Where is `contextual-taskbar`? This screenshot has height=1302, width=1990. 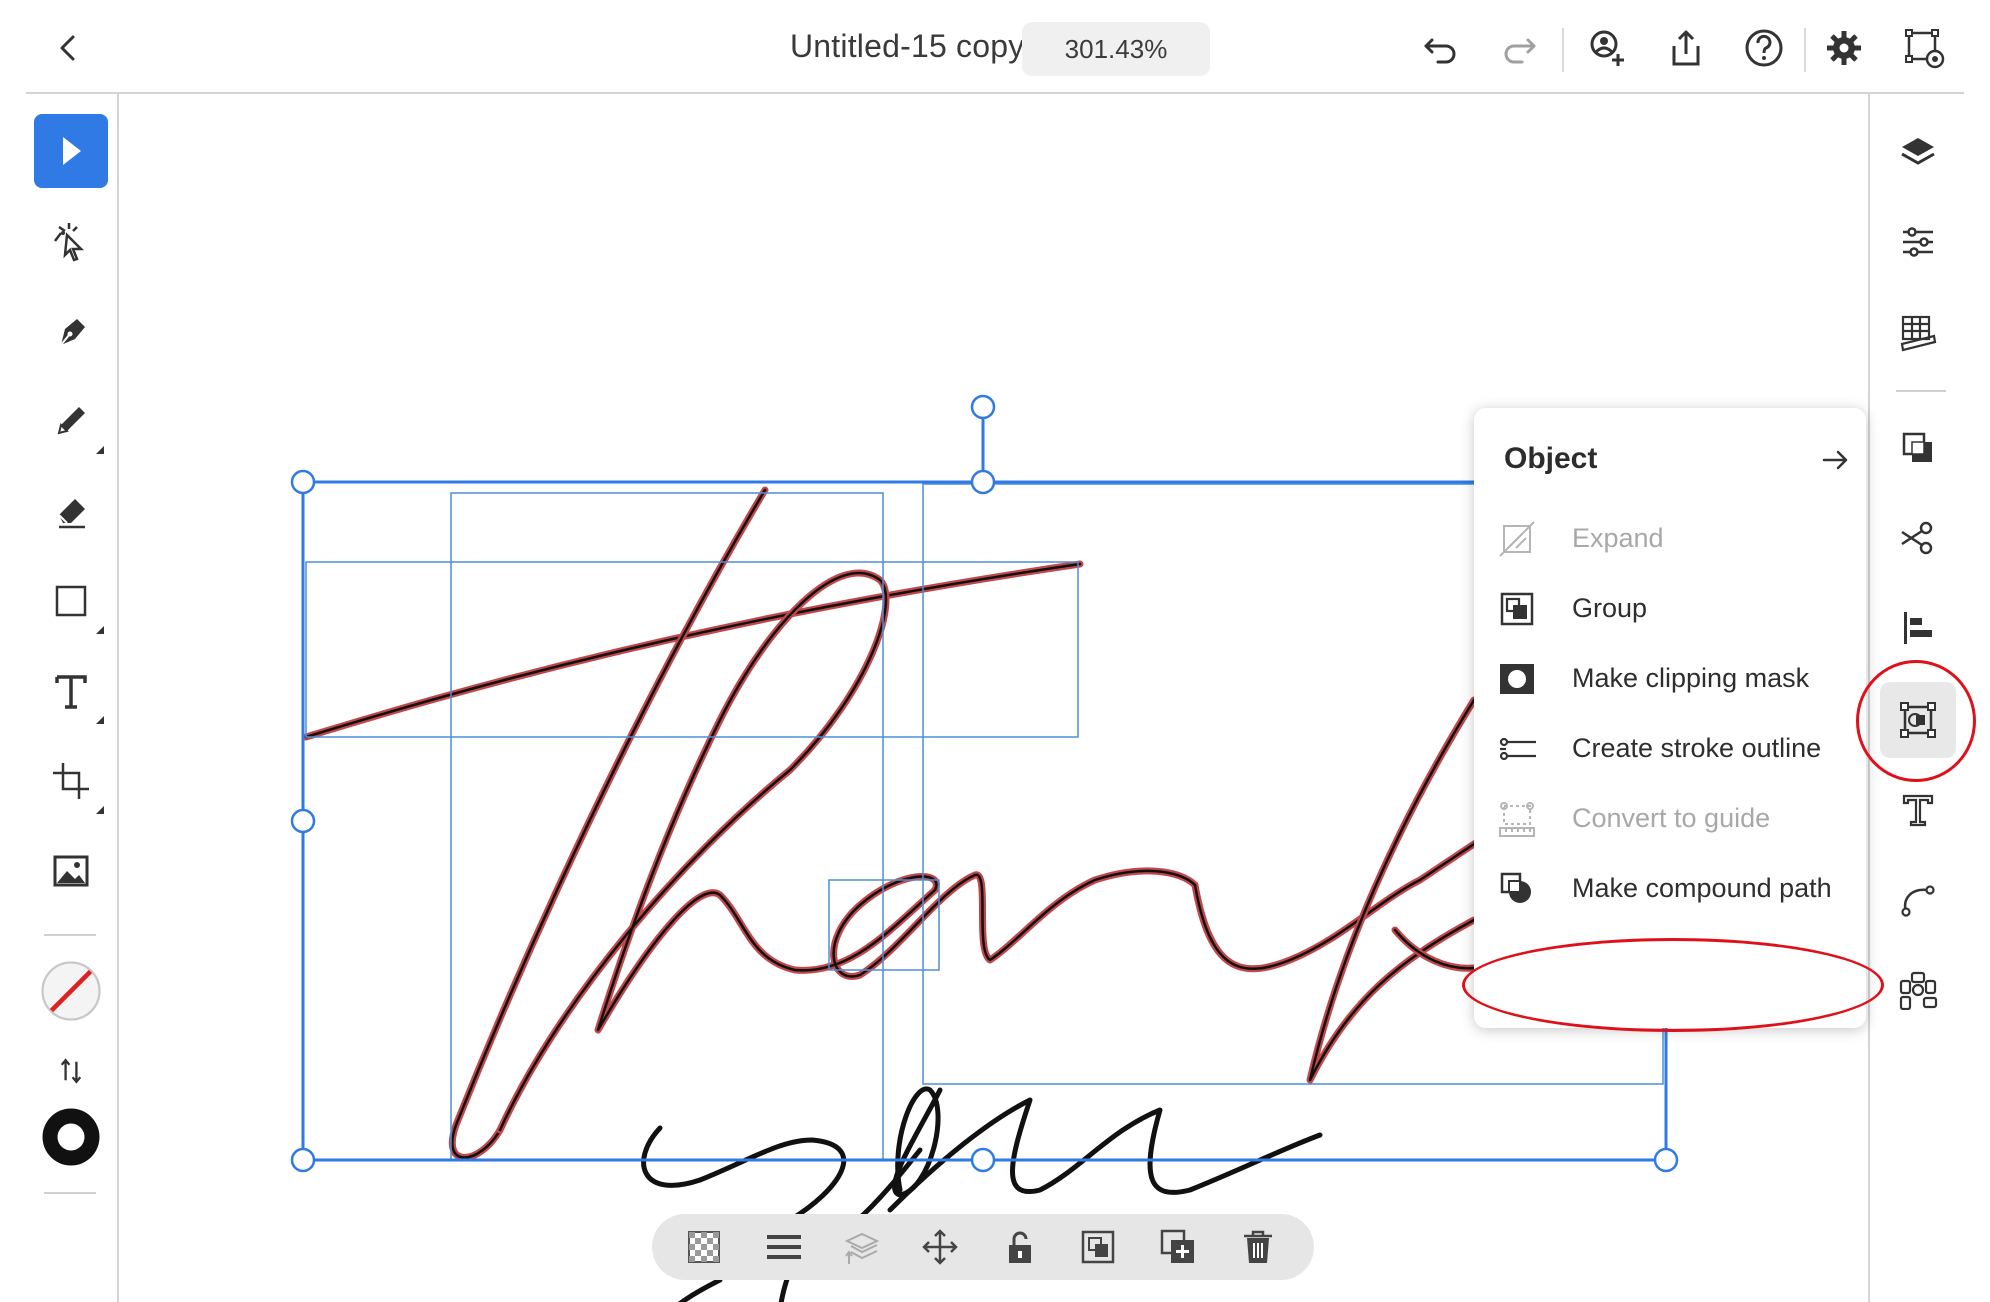
contextual-taskbar is located at coordinates (983, 1247).